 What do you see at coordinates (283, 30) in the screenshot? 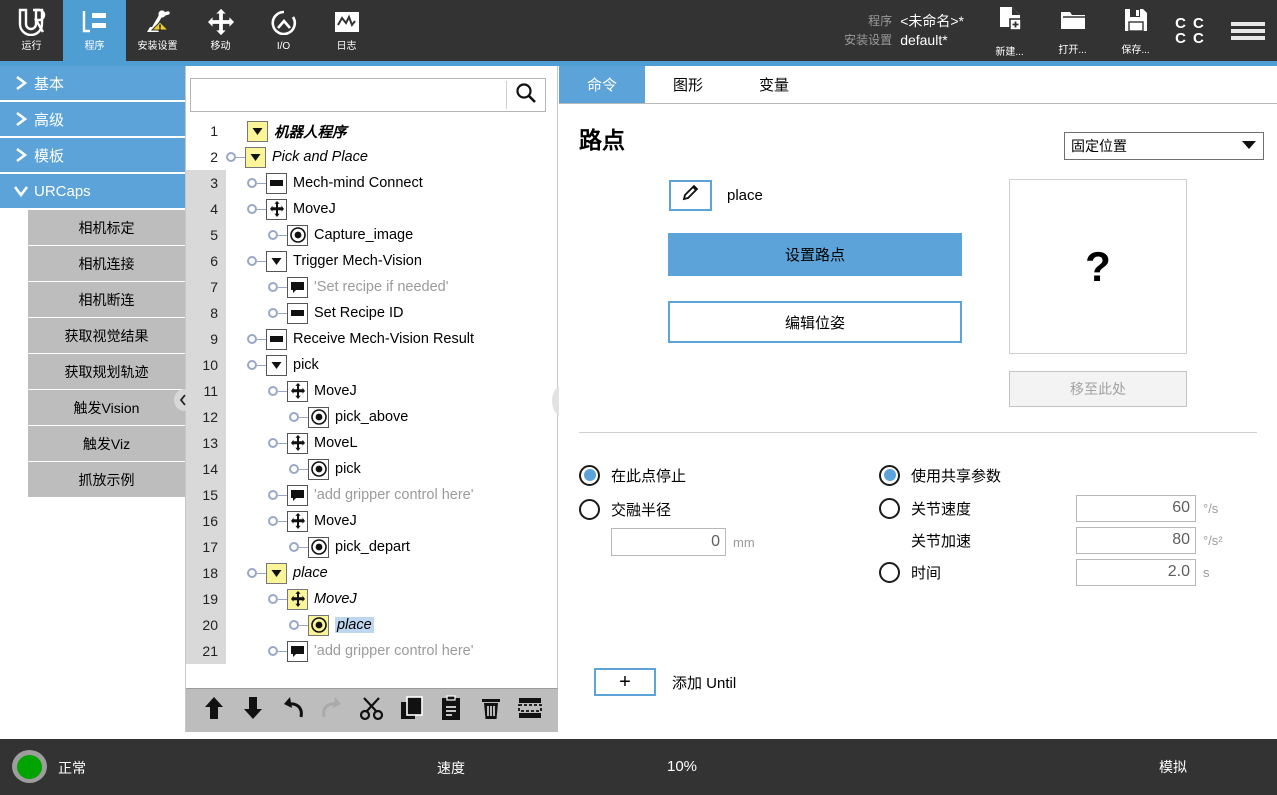
I see `header-tab-io: I/O` at bounding box center [283, 30].